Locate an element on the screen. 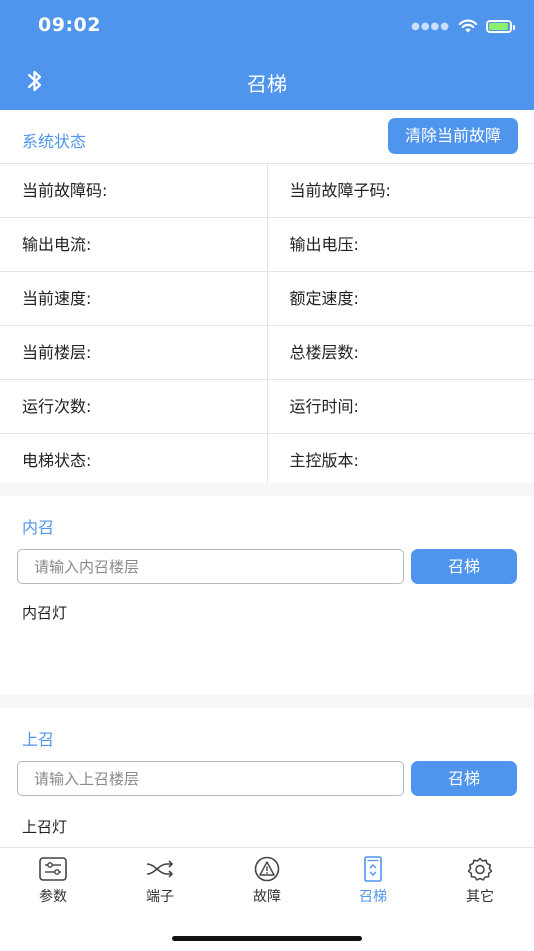 The image size is (534, 951). settings-sliders-icon is located at coordinates (53, 869).